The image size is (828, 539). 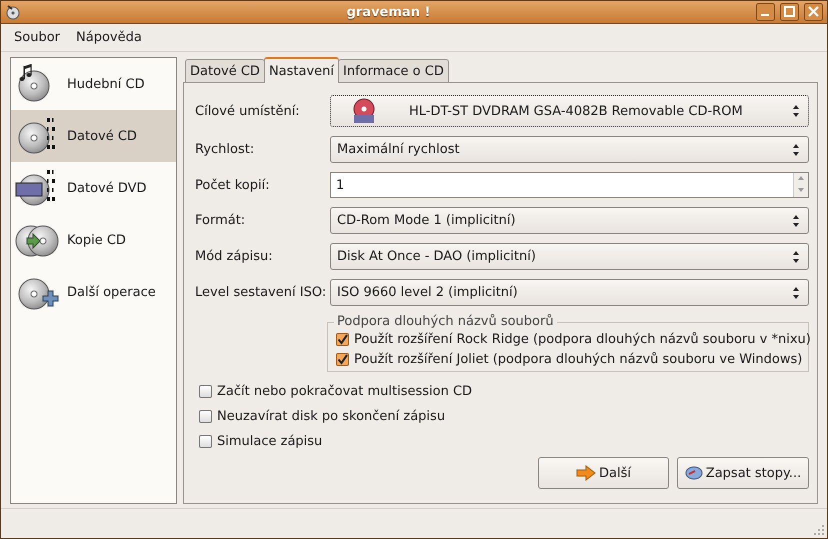 What do you see at coordinates (93, 292) in the screenshot?
I see `sidebar-item: Další operace` at bounding box center [93, 292].